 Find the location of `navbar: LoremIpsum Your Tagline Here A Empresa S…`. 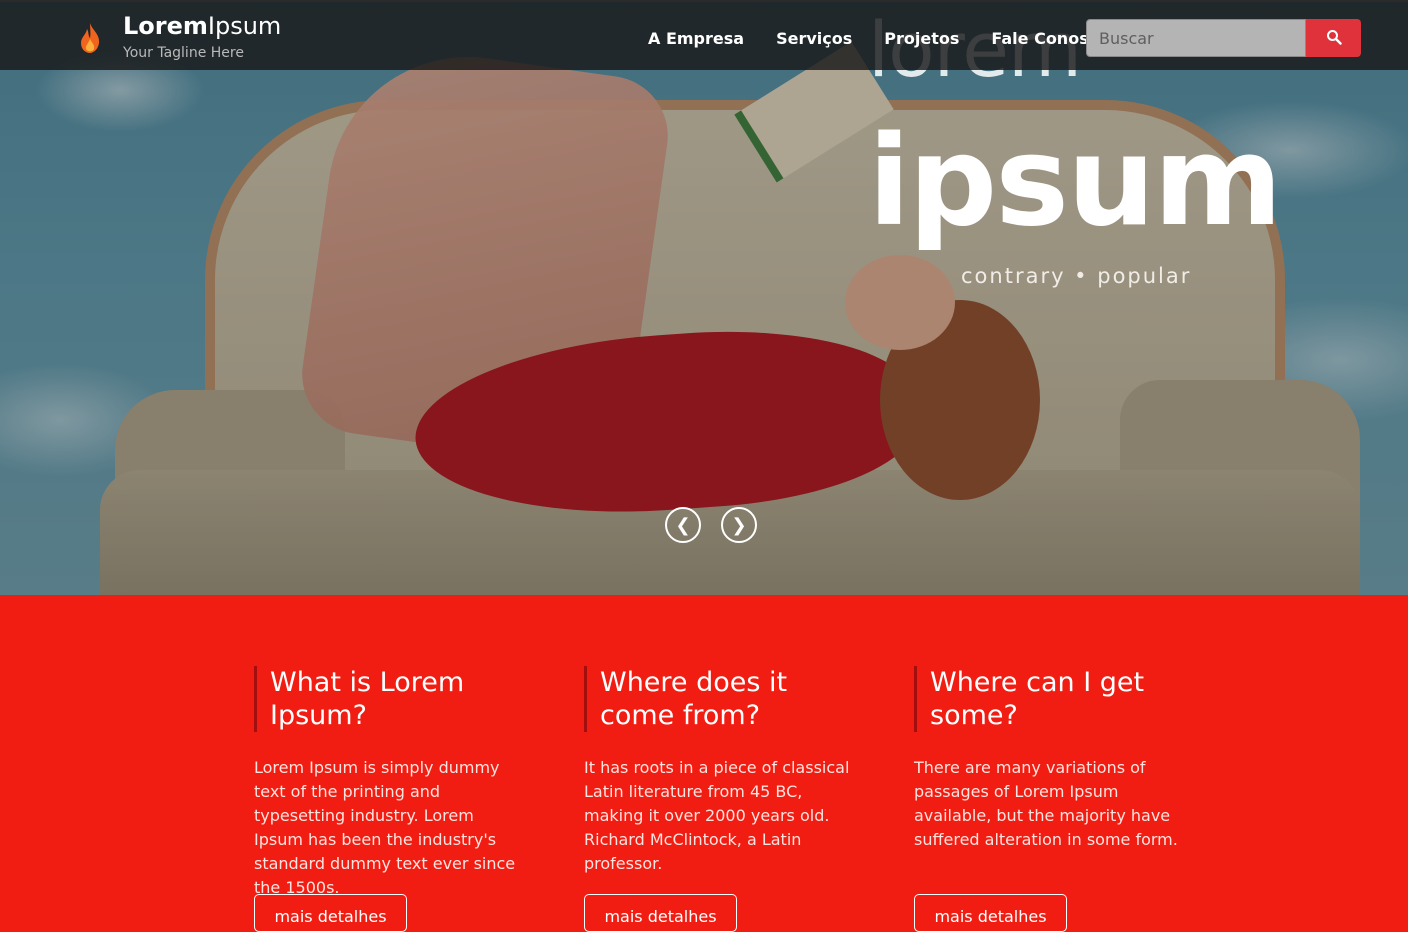

navbar: LoremIpsum Your Tagline Here A Empresa S… is located at coordinates (704, 35).